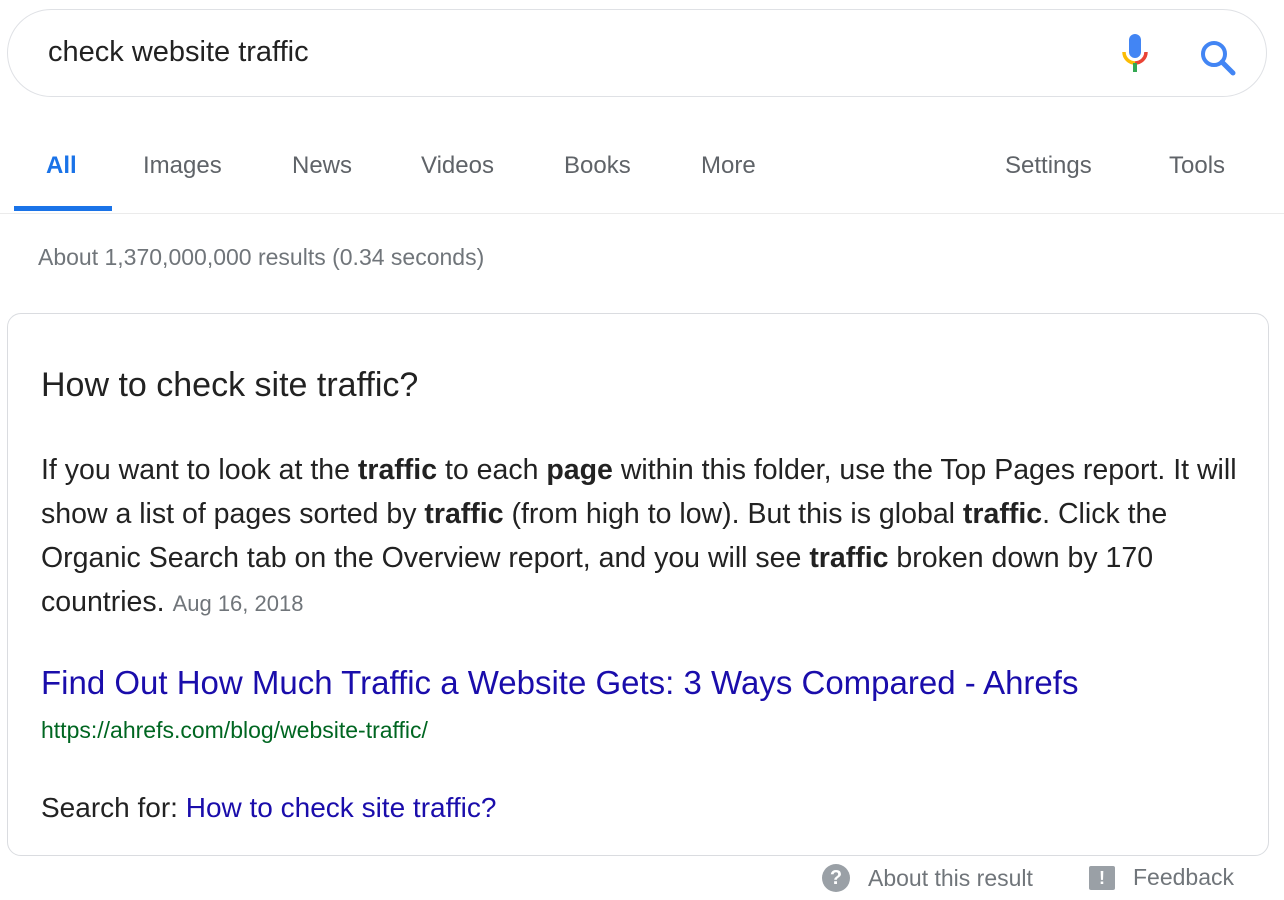 This screenshot has width=1284, height=900. I want to click on search-input: check website traffic, so click(178, 52).